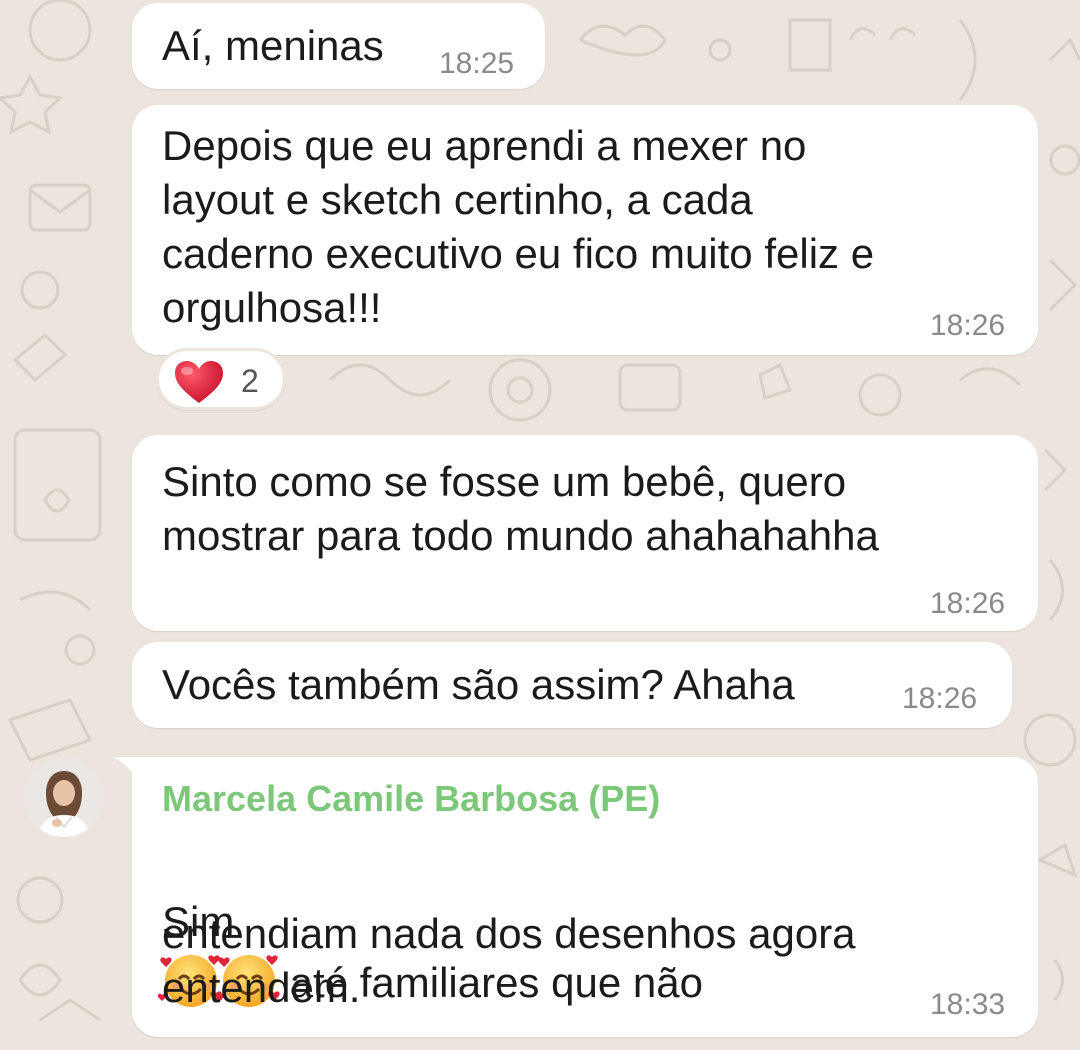 Image resolution: width=1080 pixels, height=1050 pixels. Describe the element at coordinates (478, 684) in the screenshot. I see `message-text: Vocês também são assim? Ahaha` at that location.